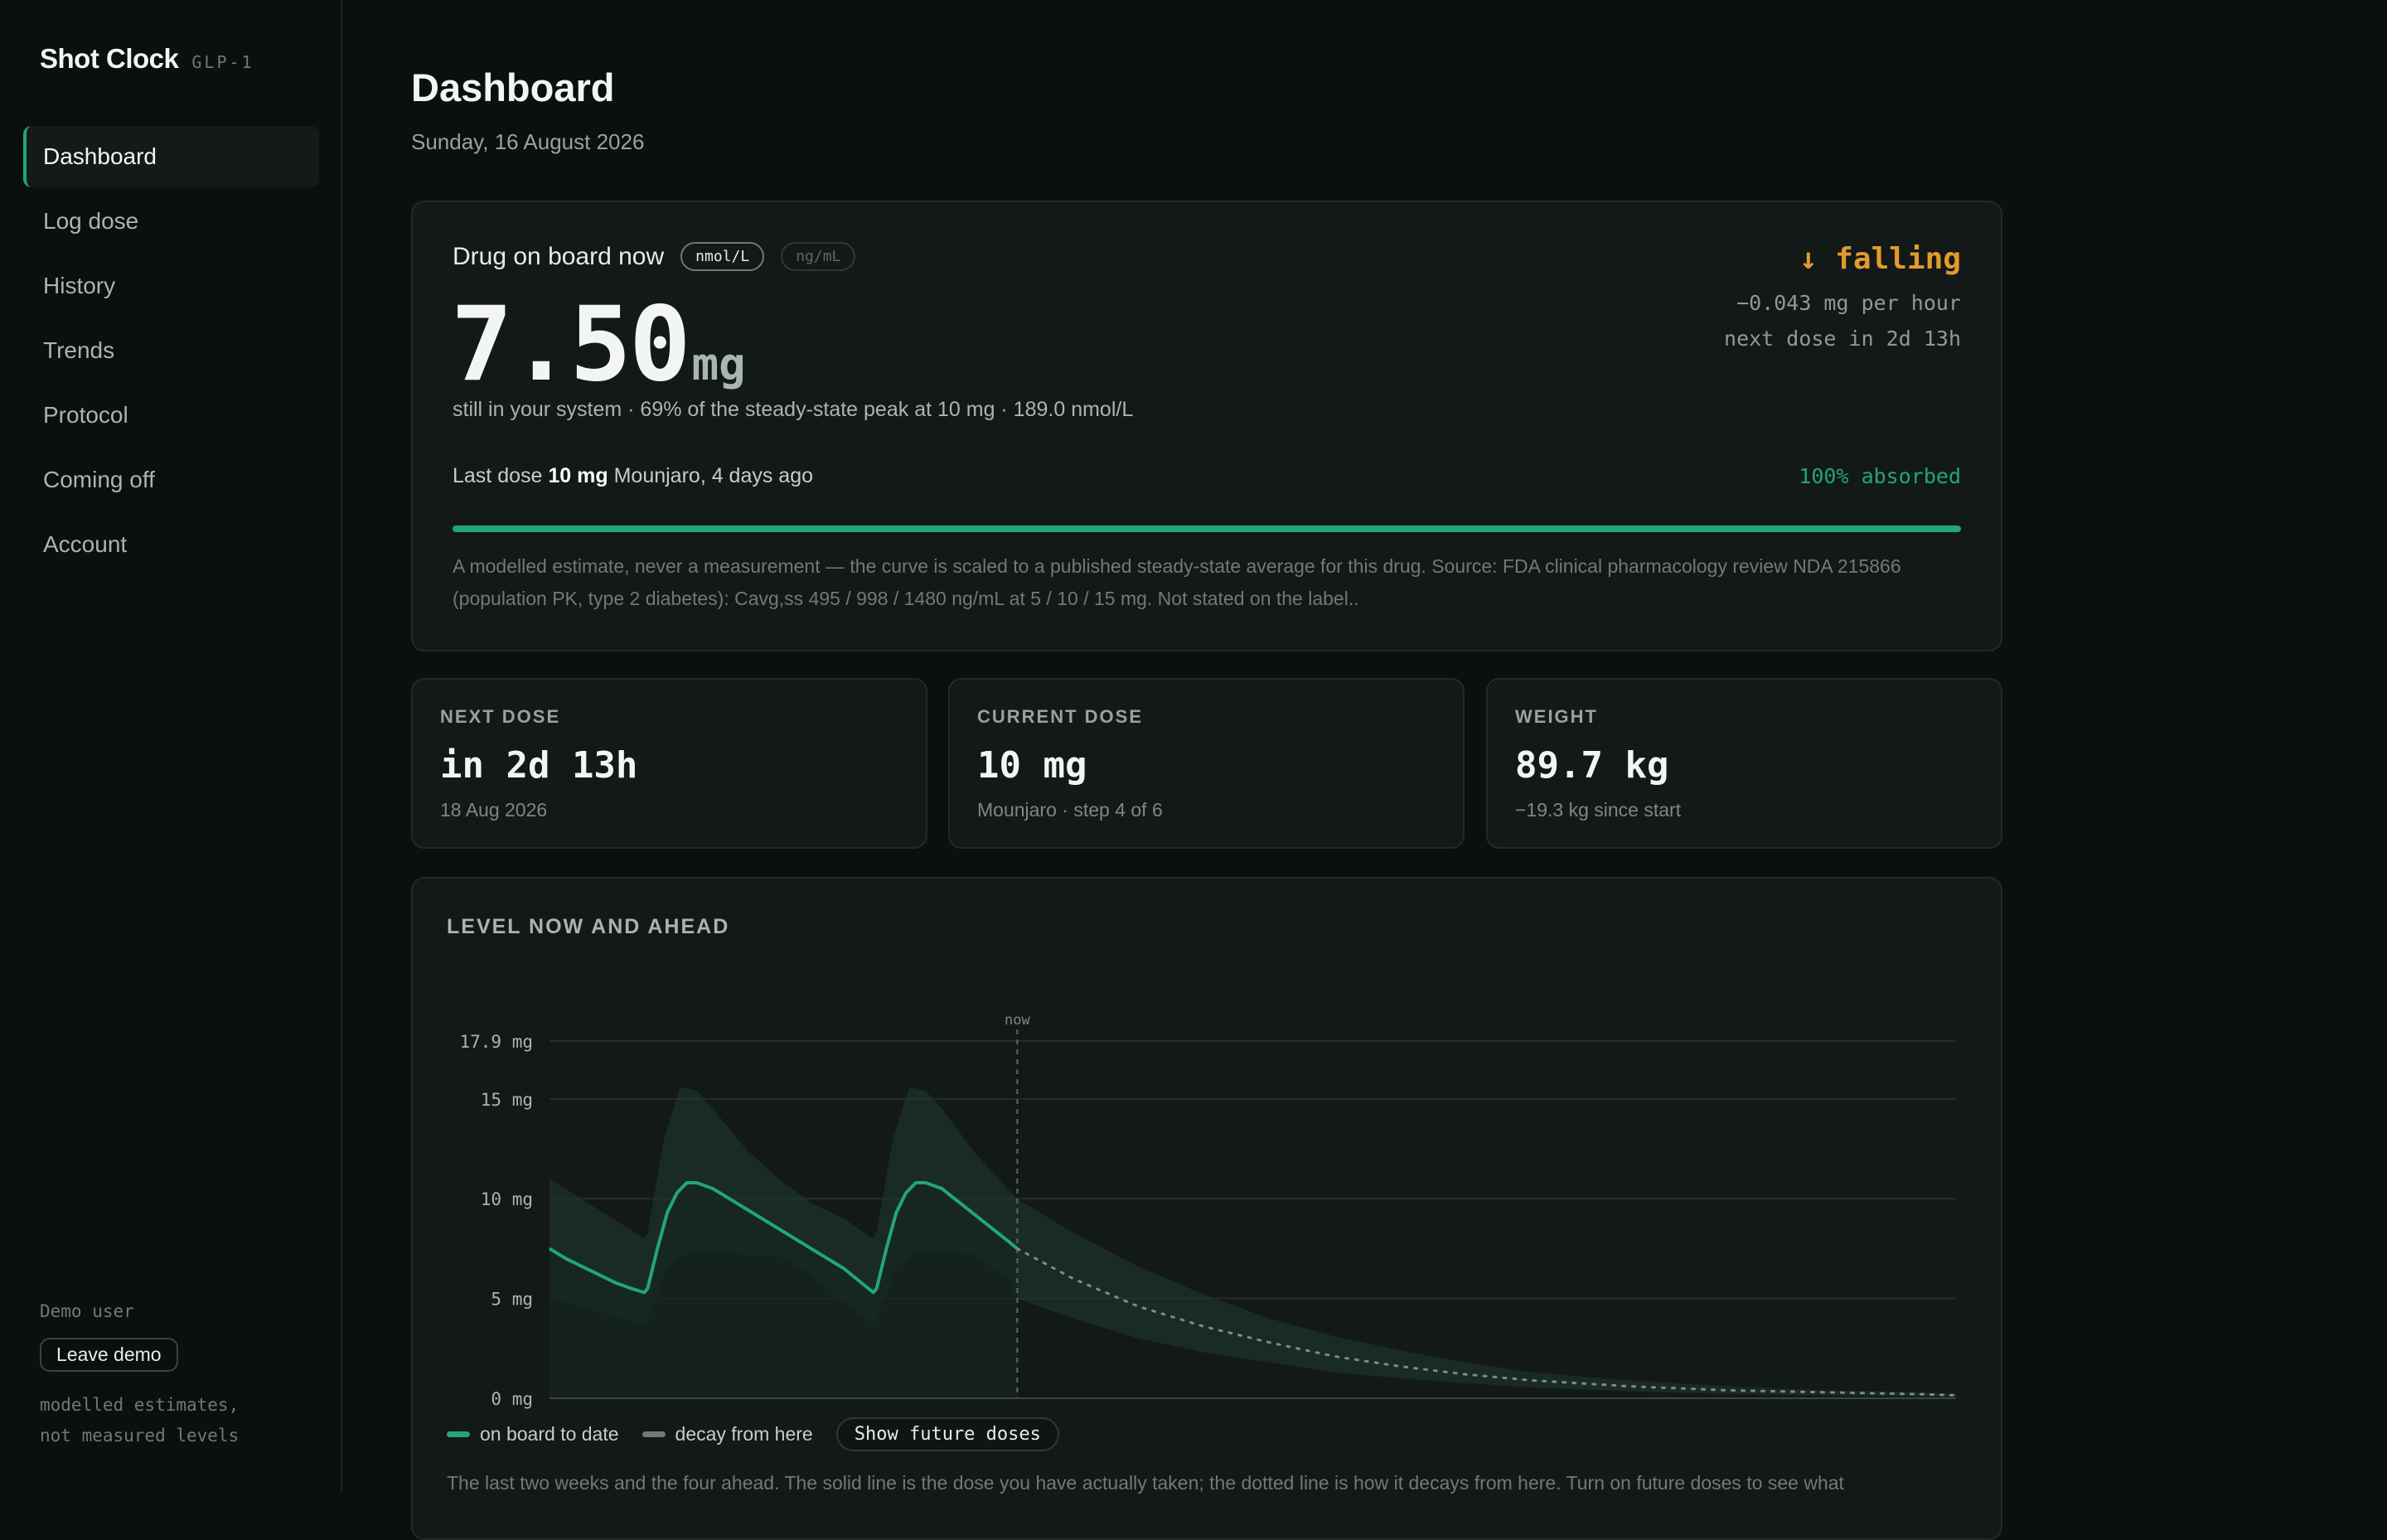 The width and height of the screenshot is (2387, 1540). I want to click on level-value: 7.50 mg, so click(598, 345).